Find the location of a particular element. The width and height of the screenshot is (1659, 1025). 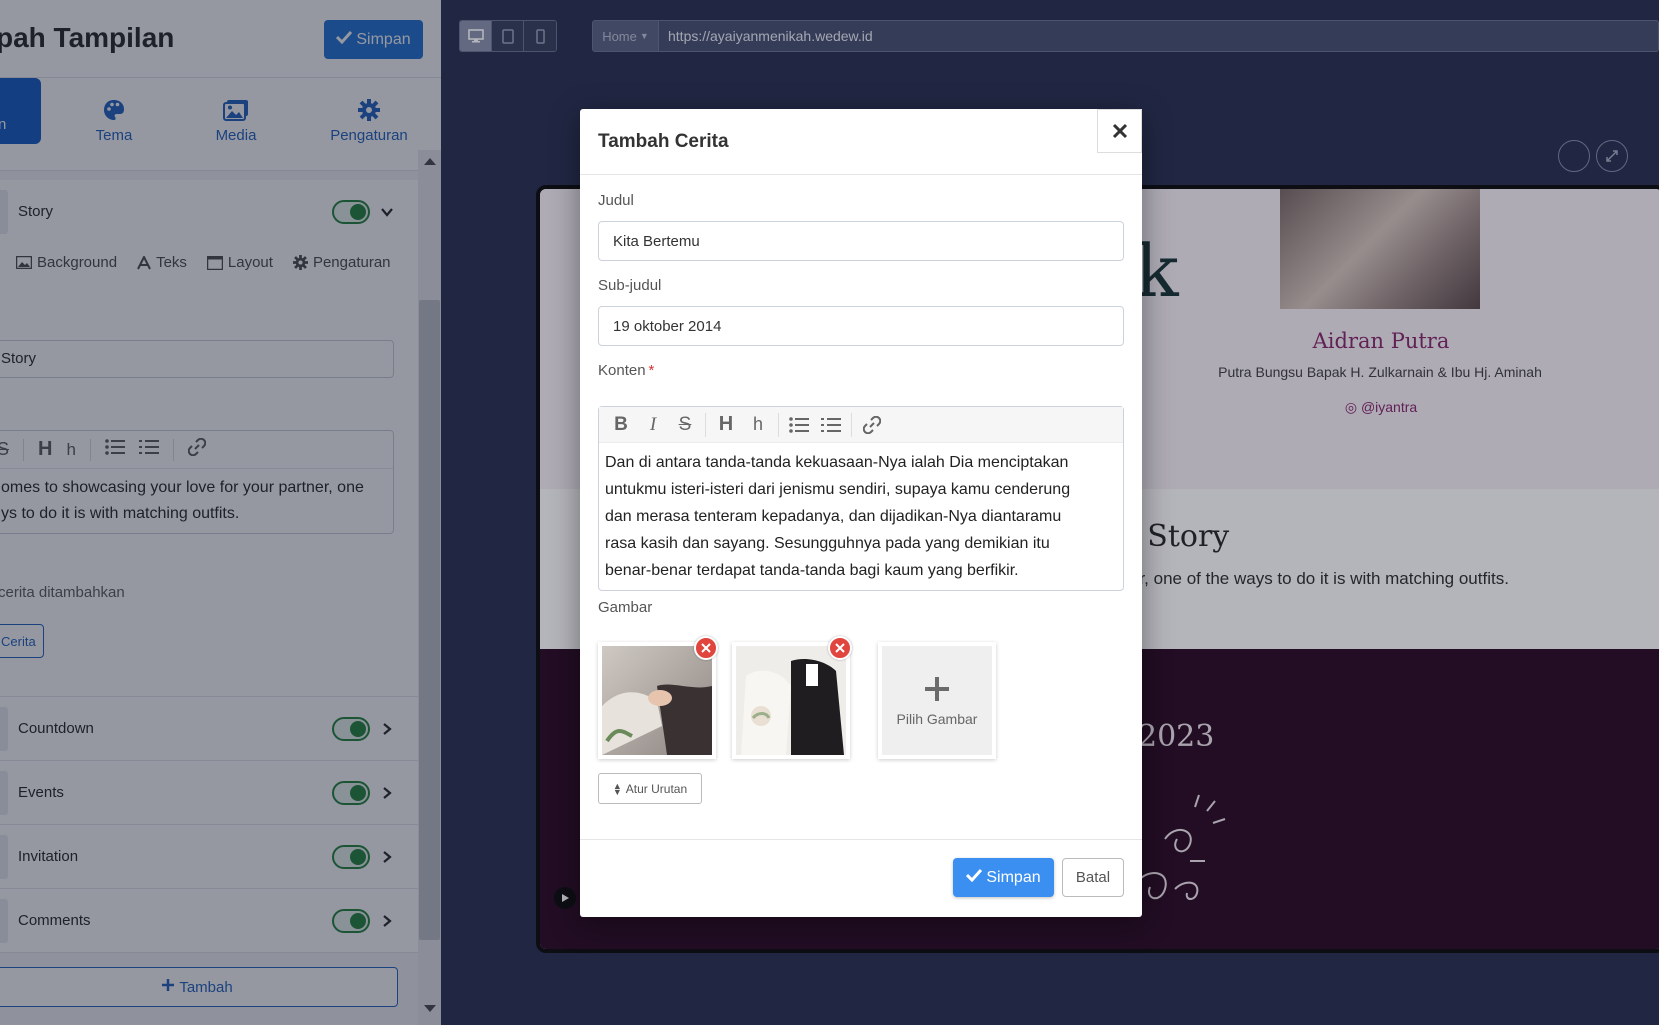

modal-save-button: Simpan is located at coordinates (1003, 877).